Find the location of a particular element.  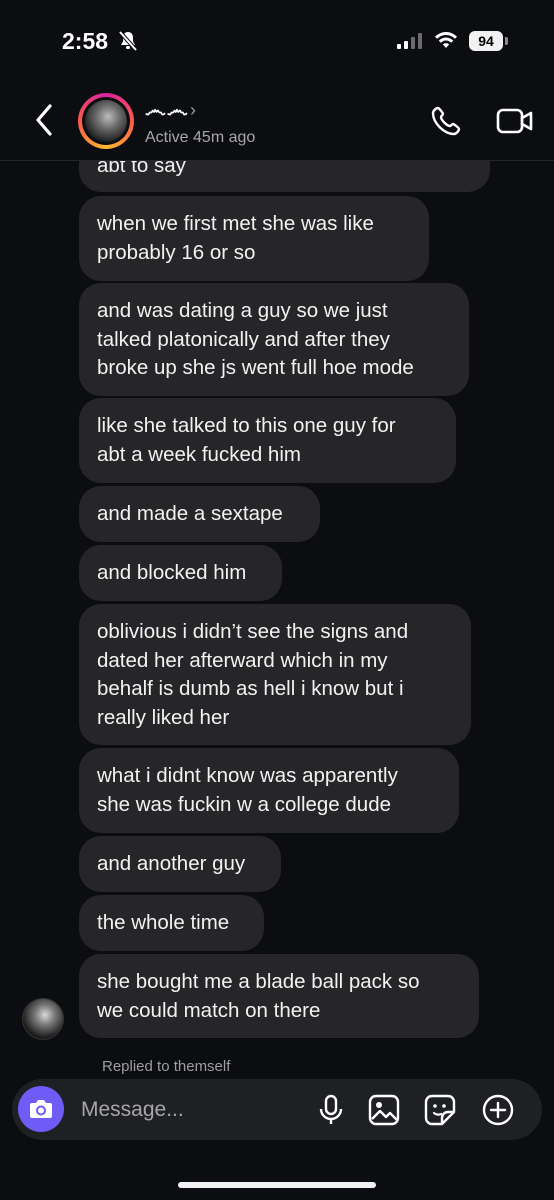

back-icon is located at coordinates (45, 120).